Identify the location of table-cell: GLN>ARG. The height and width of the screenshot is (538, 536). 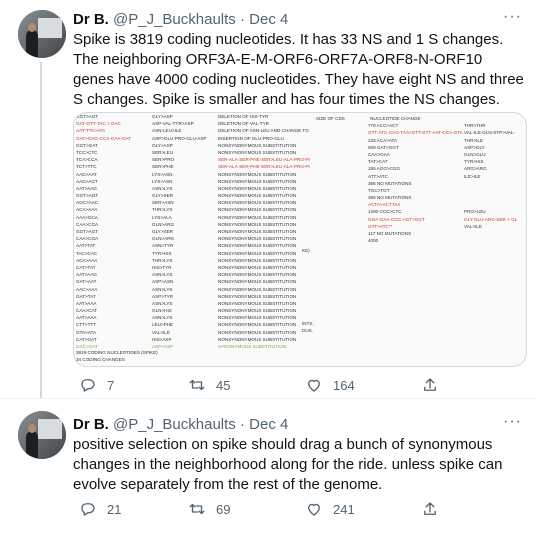
(163, 224).